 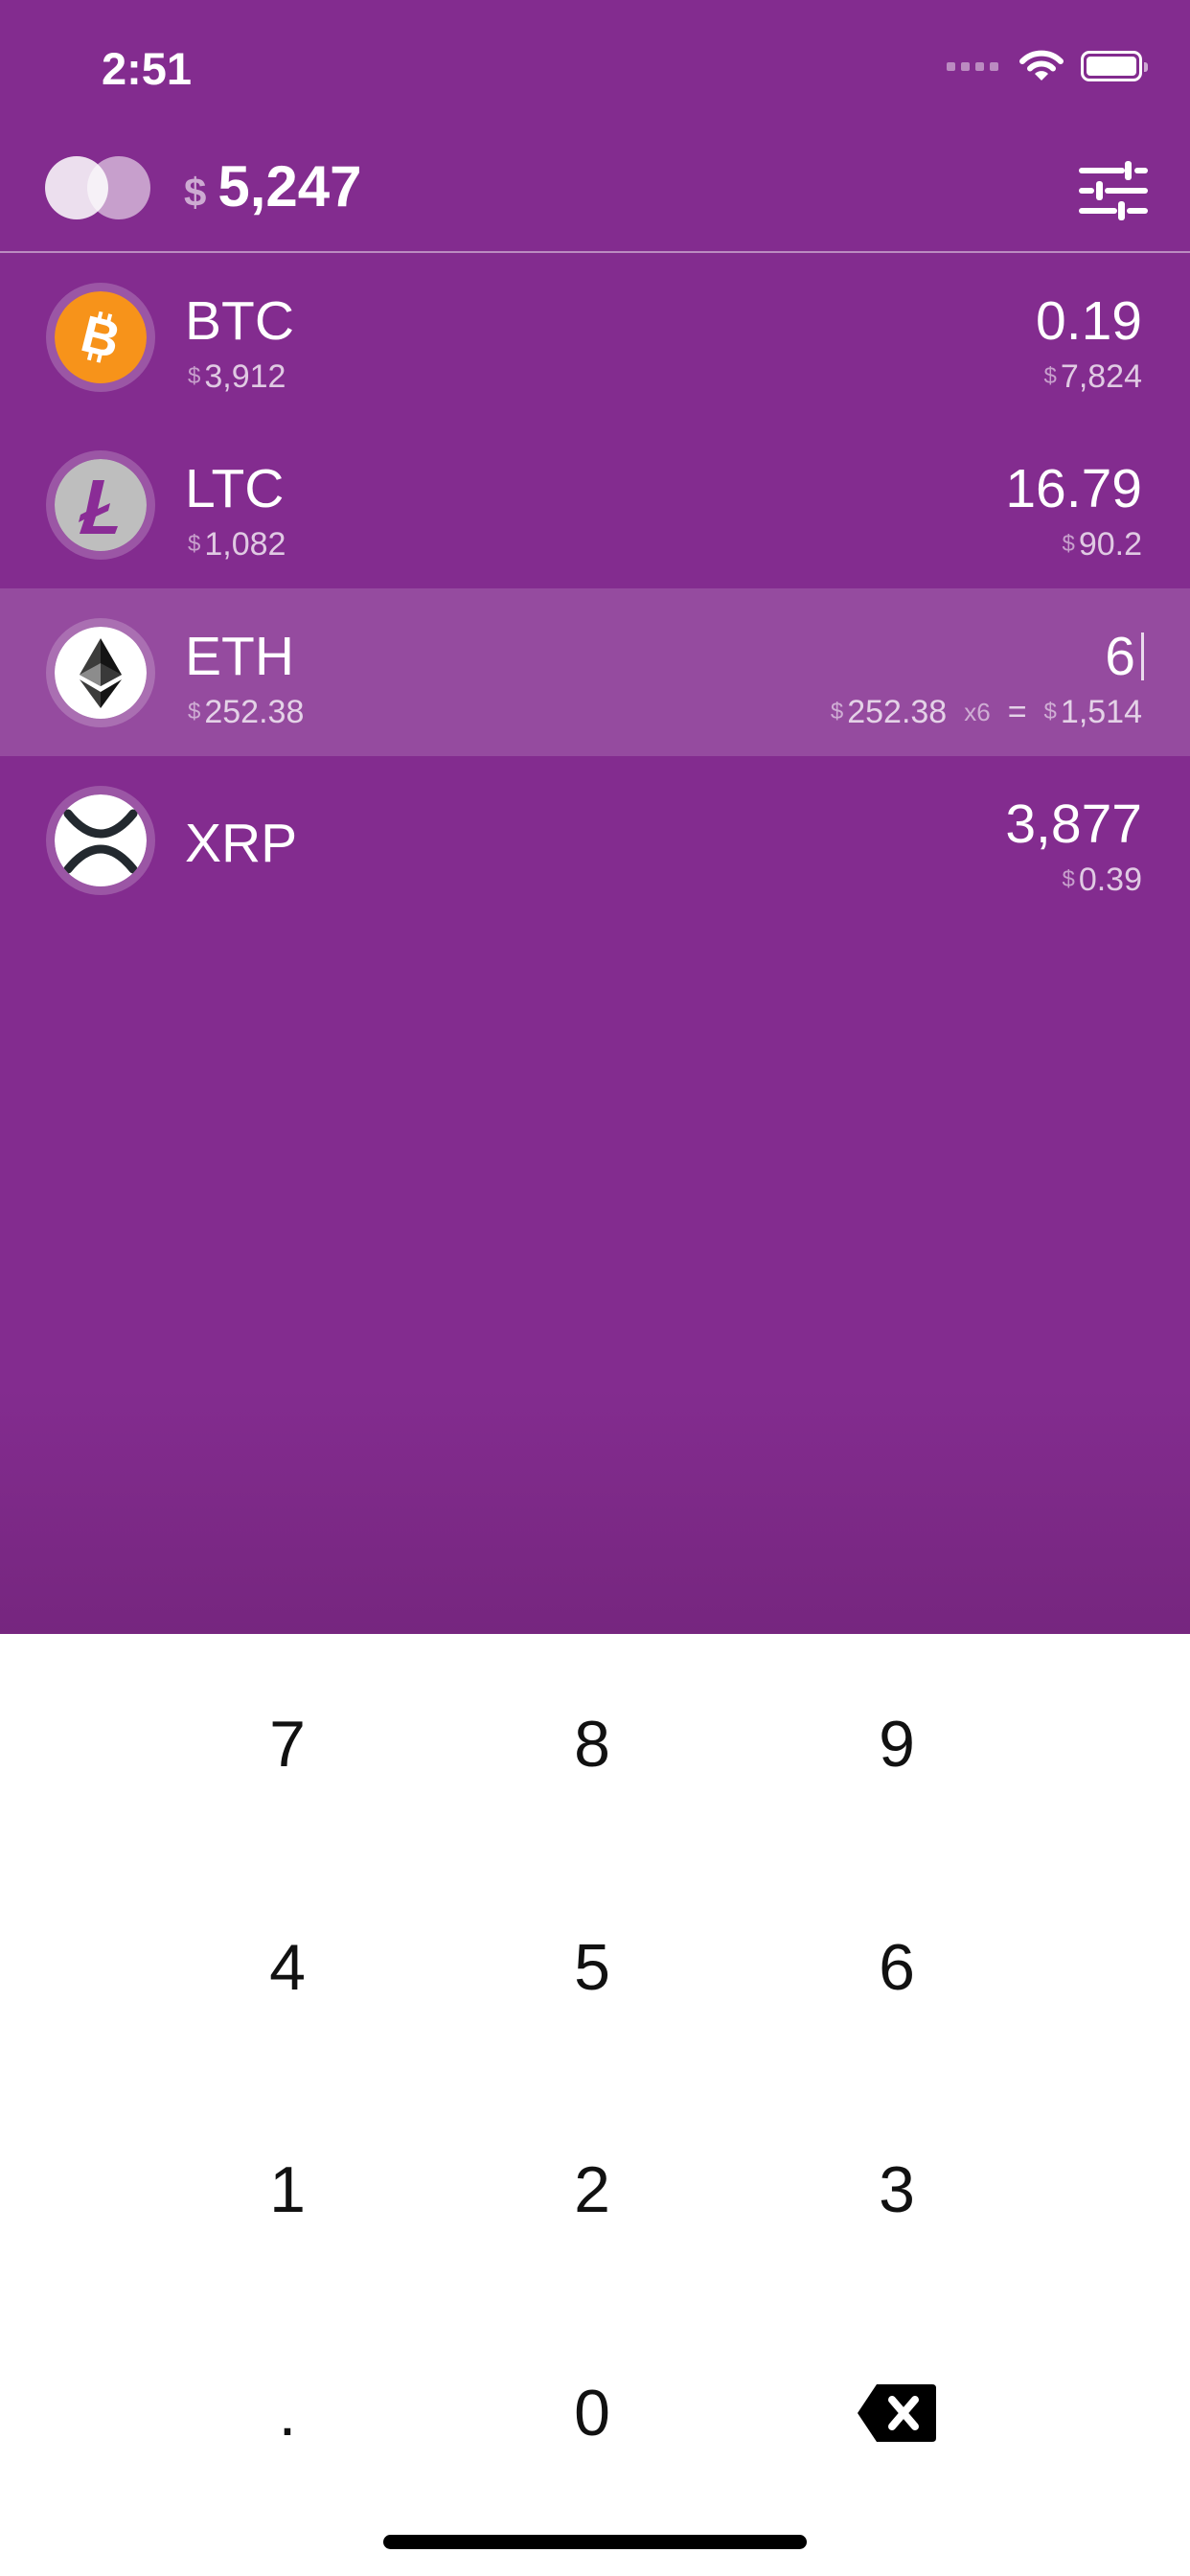 What do you see at coordinates (240, 656) in the screenshot?
I see `coin-symbol: ETH` at bounding box center [240, 656].